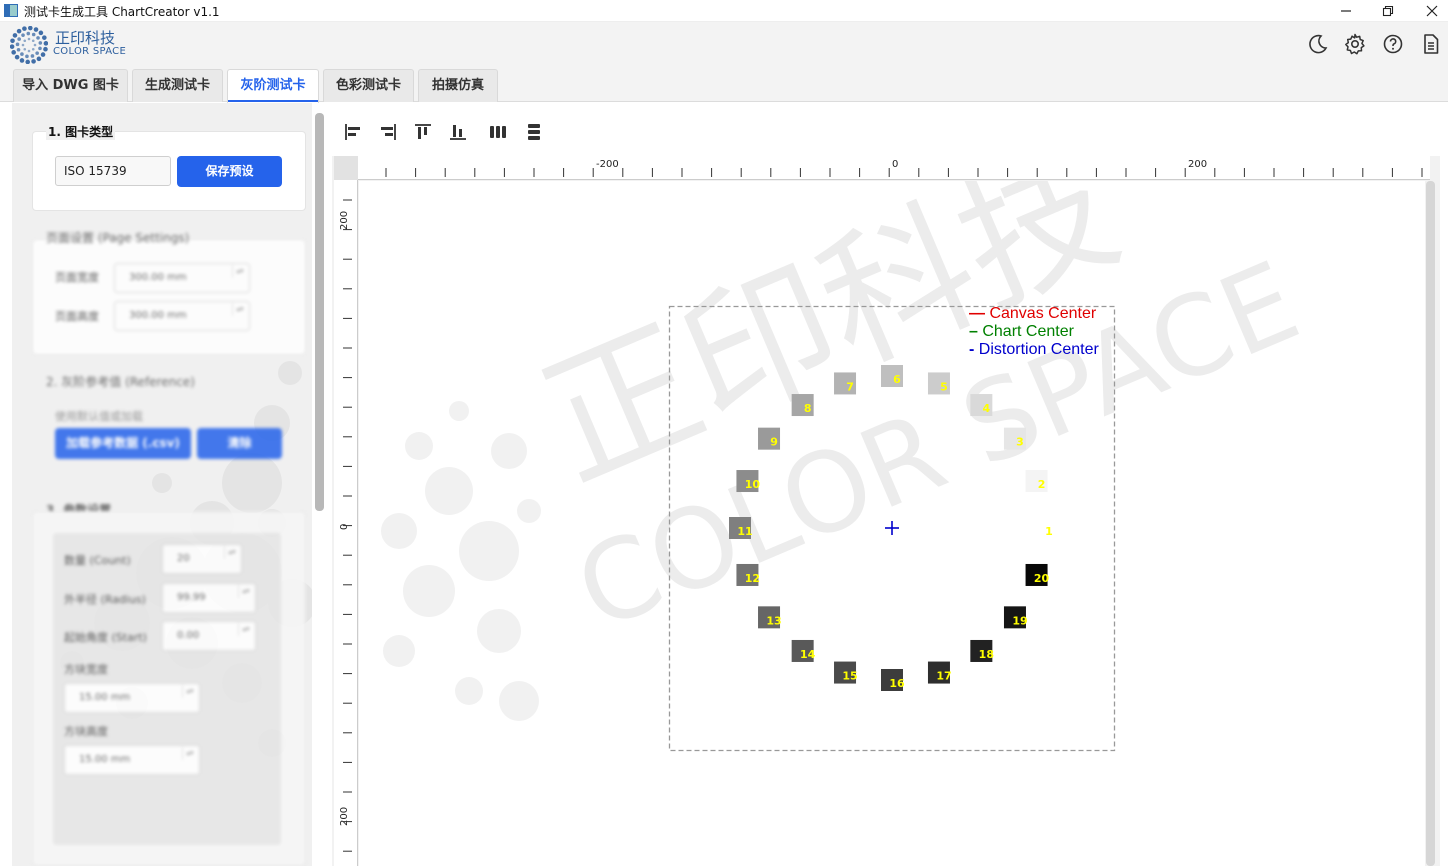 The width and height of the screenshot is (1448, 866). Describe the element at coordinates (498, 132) in the screenshot. I see `distribute-horizontal-icon` at that location.